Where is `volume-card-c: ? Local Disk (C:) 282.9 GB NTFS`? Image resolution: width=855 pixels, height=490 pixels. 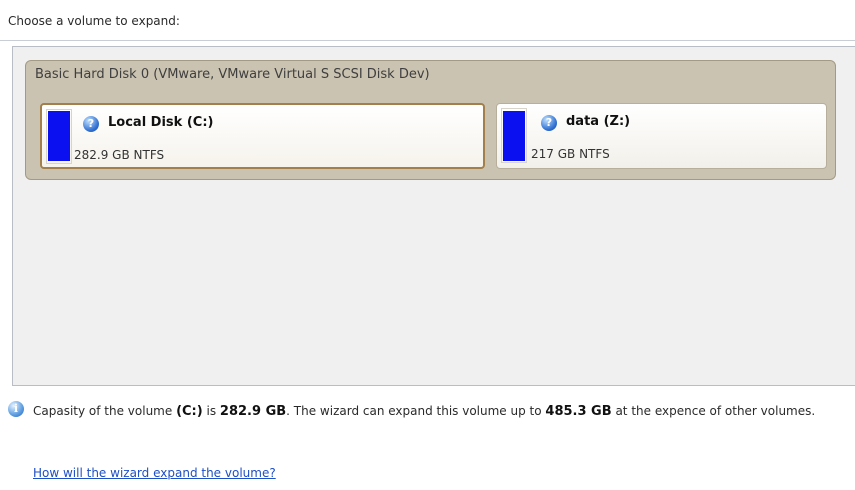 volume-card-c: ? Local Disk (C:) 282.9 GB NTFS is located at coordinates (262, 136).